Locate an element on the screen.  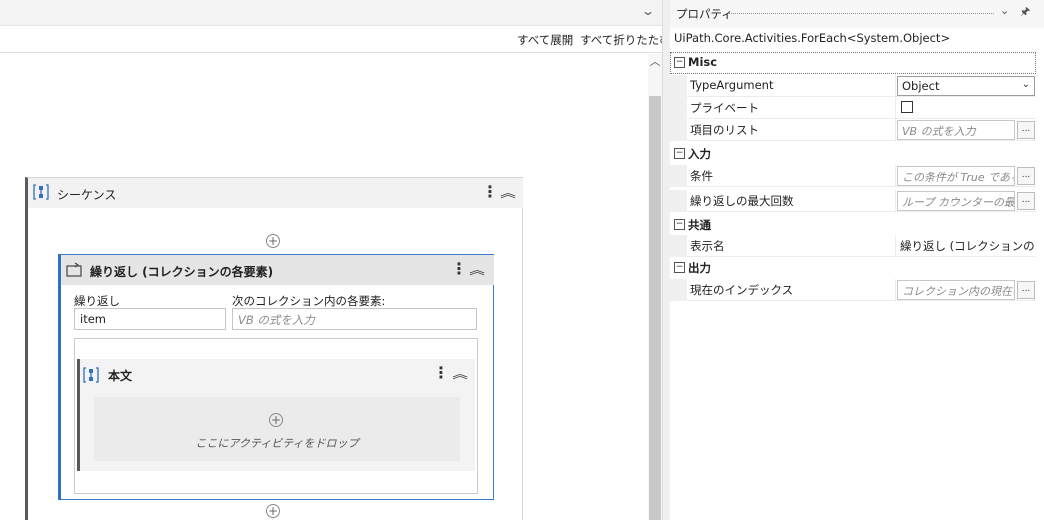
private-checkbox is located at coordinates (907, 107).